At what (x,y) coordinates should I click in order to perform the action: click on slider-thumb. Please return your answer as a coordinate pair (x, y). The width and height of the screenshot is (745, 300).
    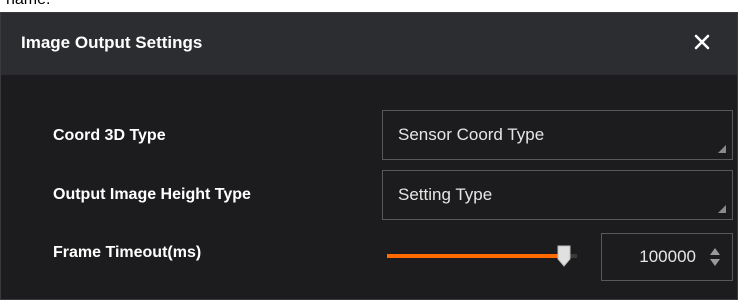
    Looking at the image, I should click on (564, 256).